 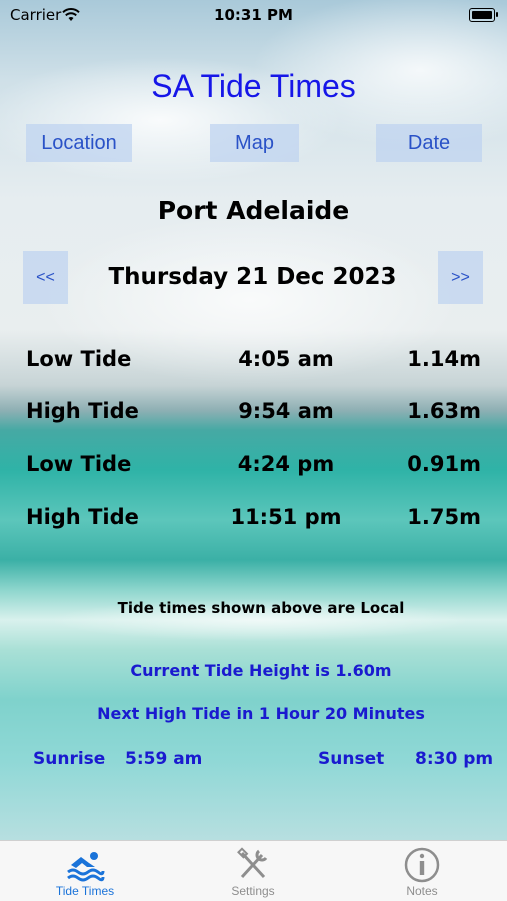 I want to click on current-tide-height: Current Tide Height is 1.60m, so click(x=261, y=670).